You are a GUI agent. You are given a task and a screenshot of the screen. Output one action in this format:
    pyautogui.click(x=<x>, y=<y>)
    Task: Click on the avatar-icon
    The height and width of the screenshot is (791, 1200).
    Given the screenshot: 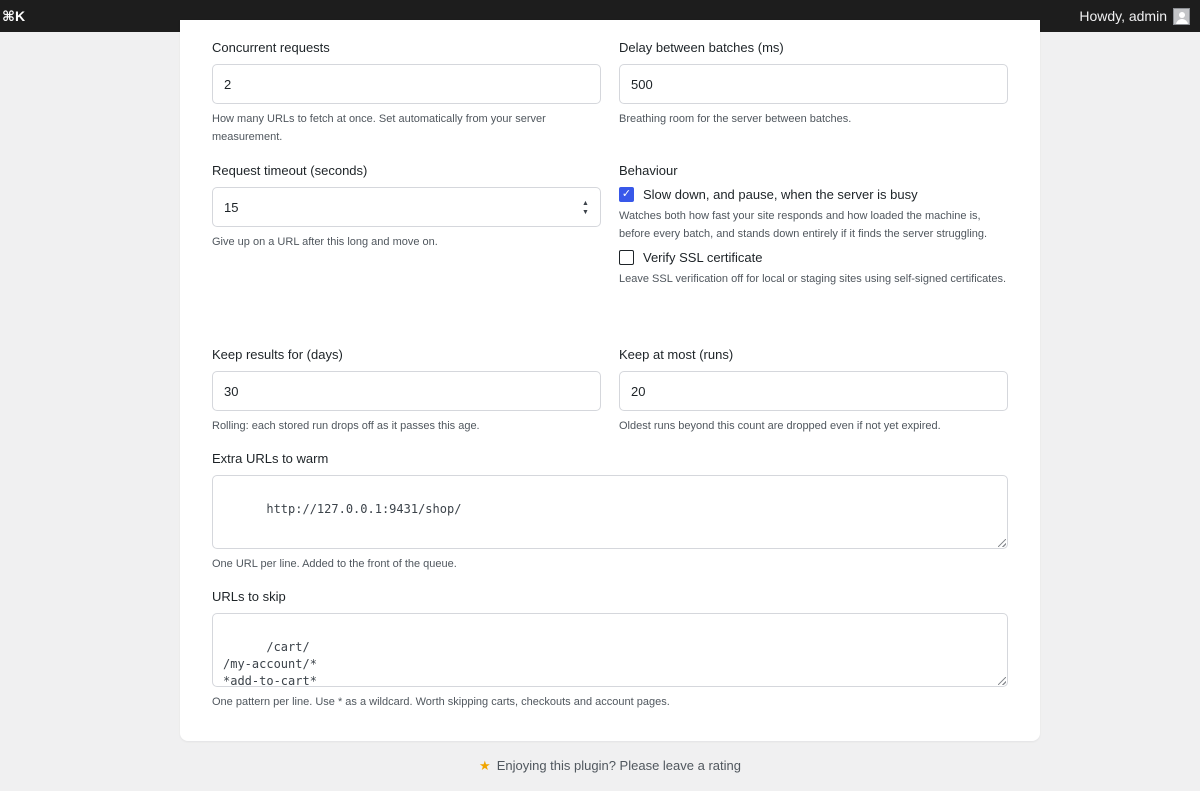 What is the action you would take?
    pyautogui.click(x=1181, y=16)
    